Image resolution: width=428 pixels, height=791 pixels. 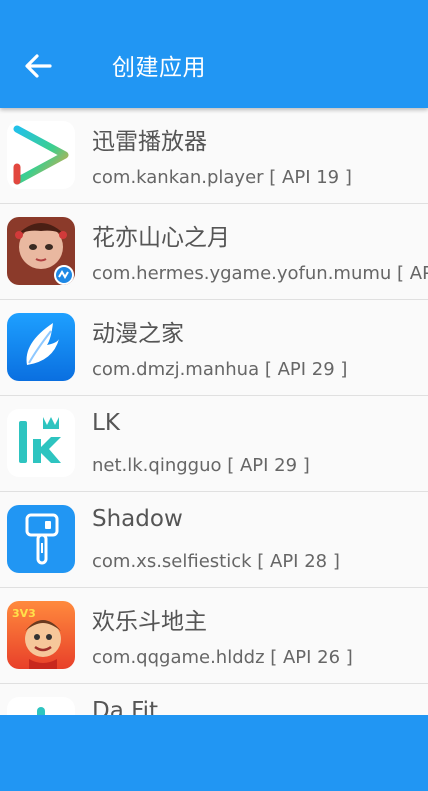 I want to click on list-item: Da Fit, so click(x=214, y=699).